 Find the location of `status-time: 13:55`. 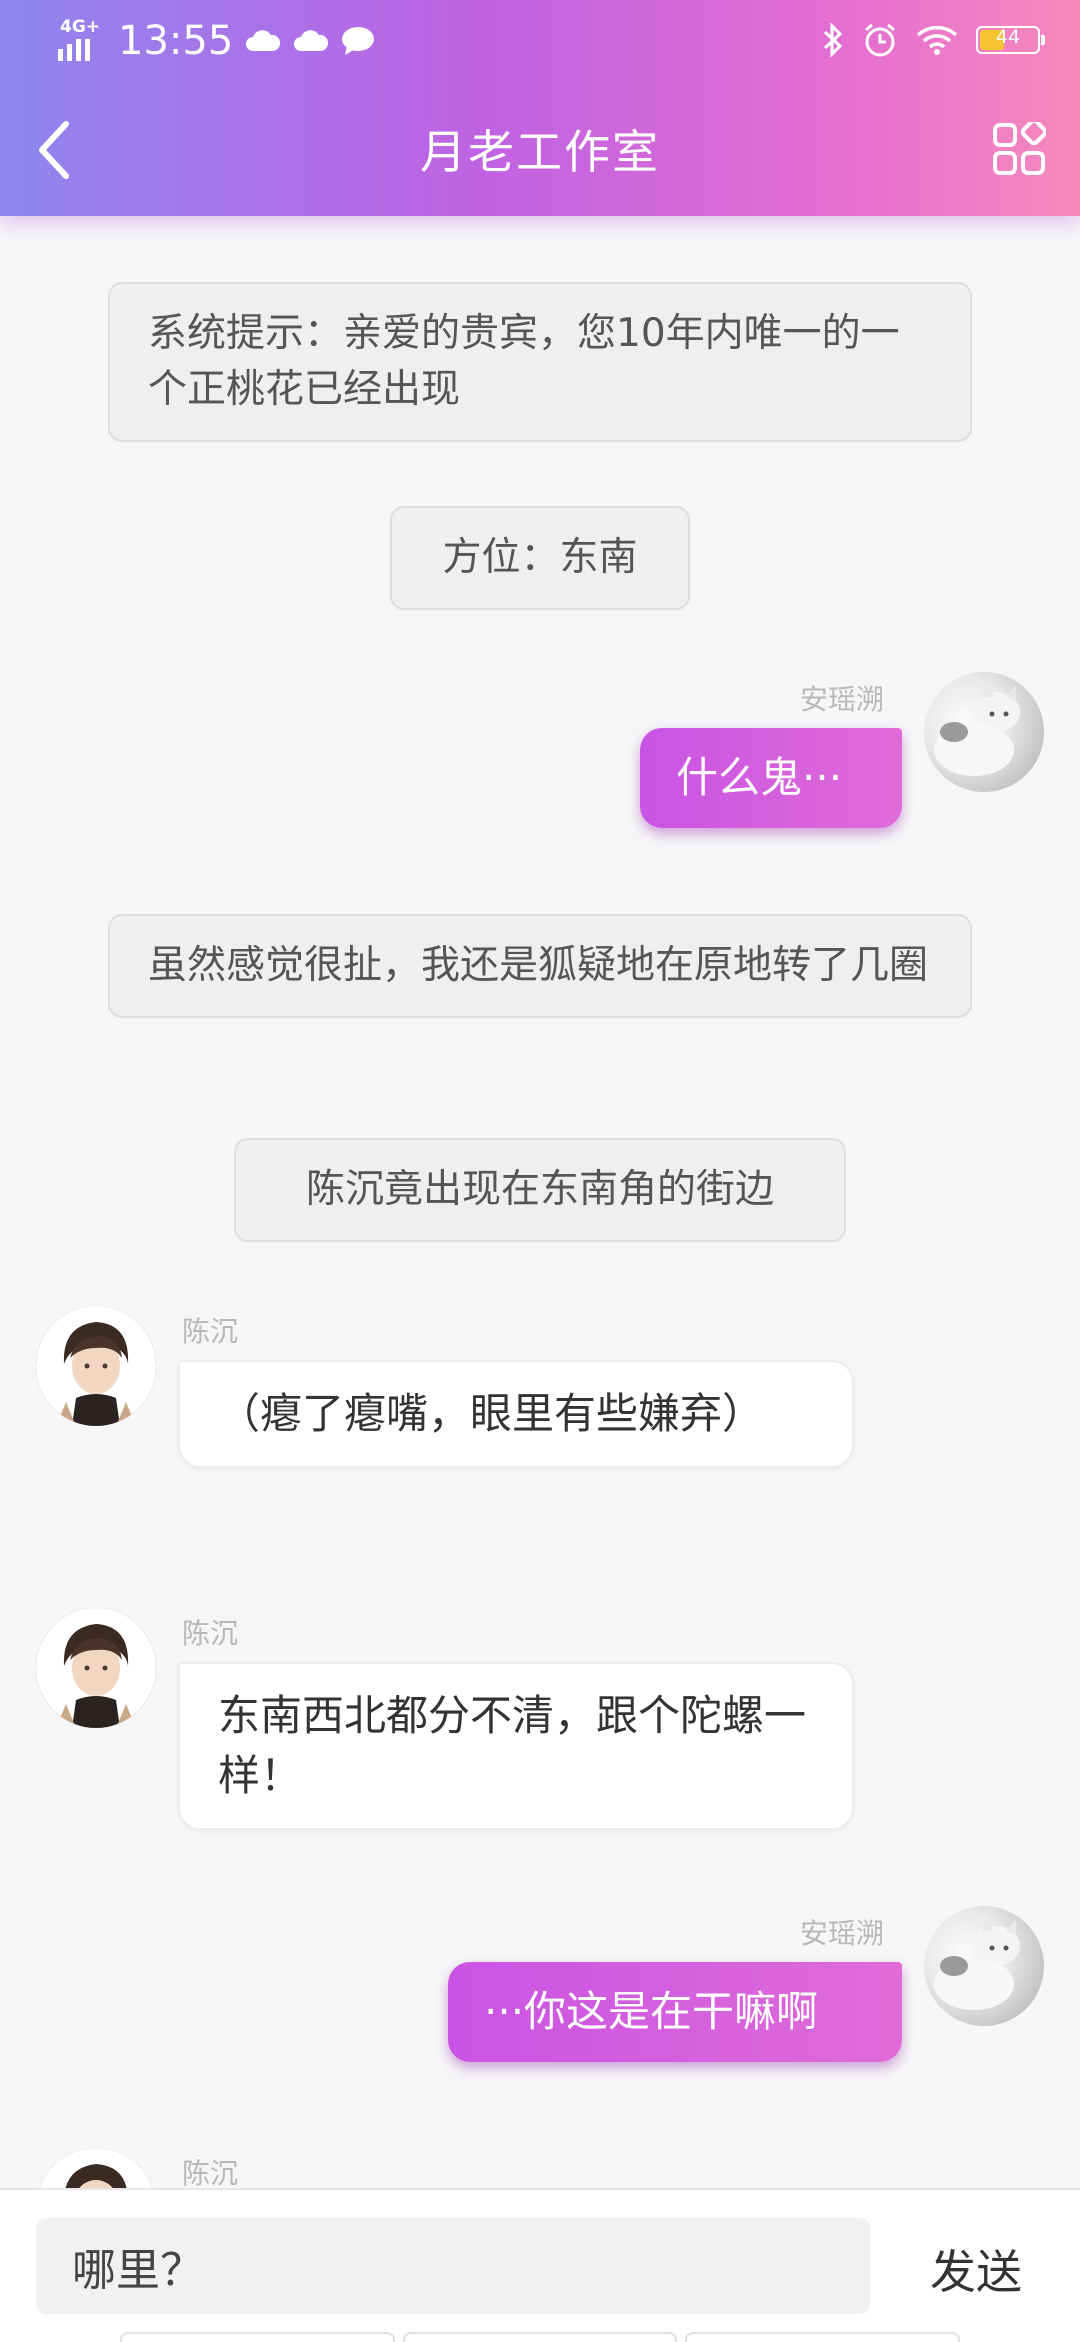

status-time: 13:55 is located at coordinates (176, 41).